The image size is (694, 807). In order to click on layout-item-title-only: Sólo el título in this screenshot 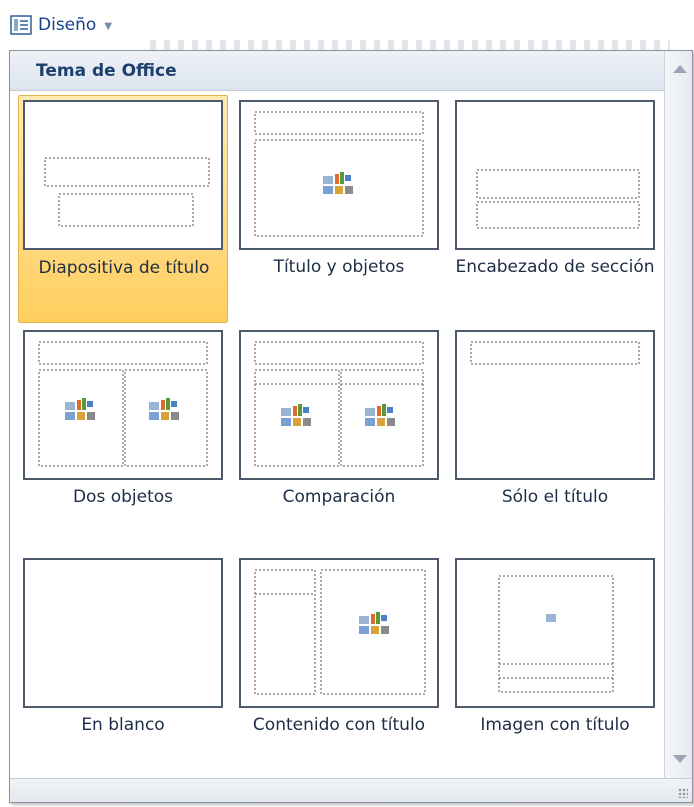, I will do `click(555, 439)`.